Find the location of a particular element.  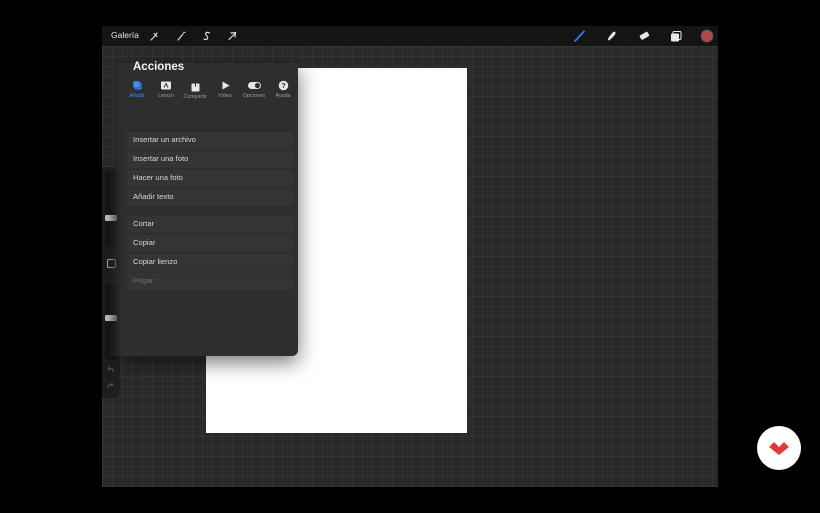

insert-file-item: Insertar un archivo is located at coordinates (210, 140).